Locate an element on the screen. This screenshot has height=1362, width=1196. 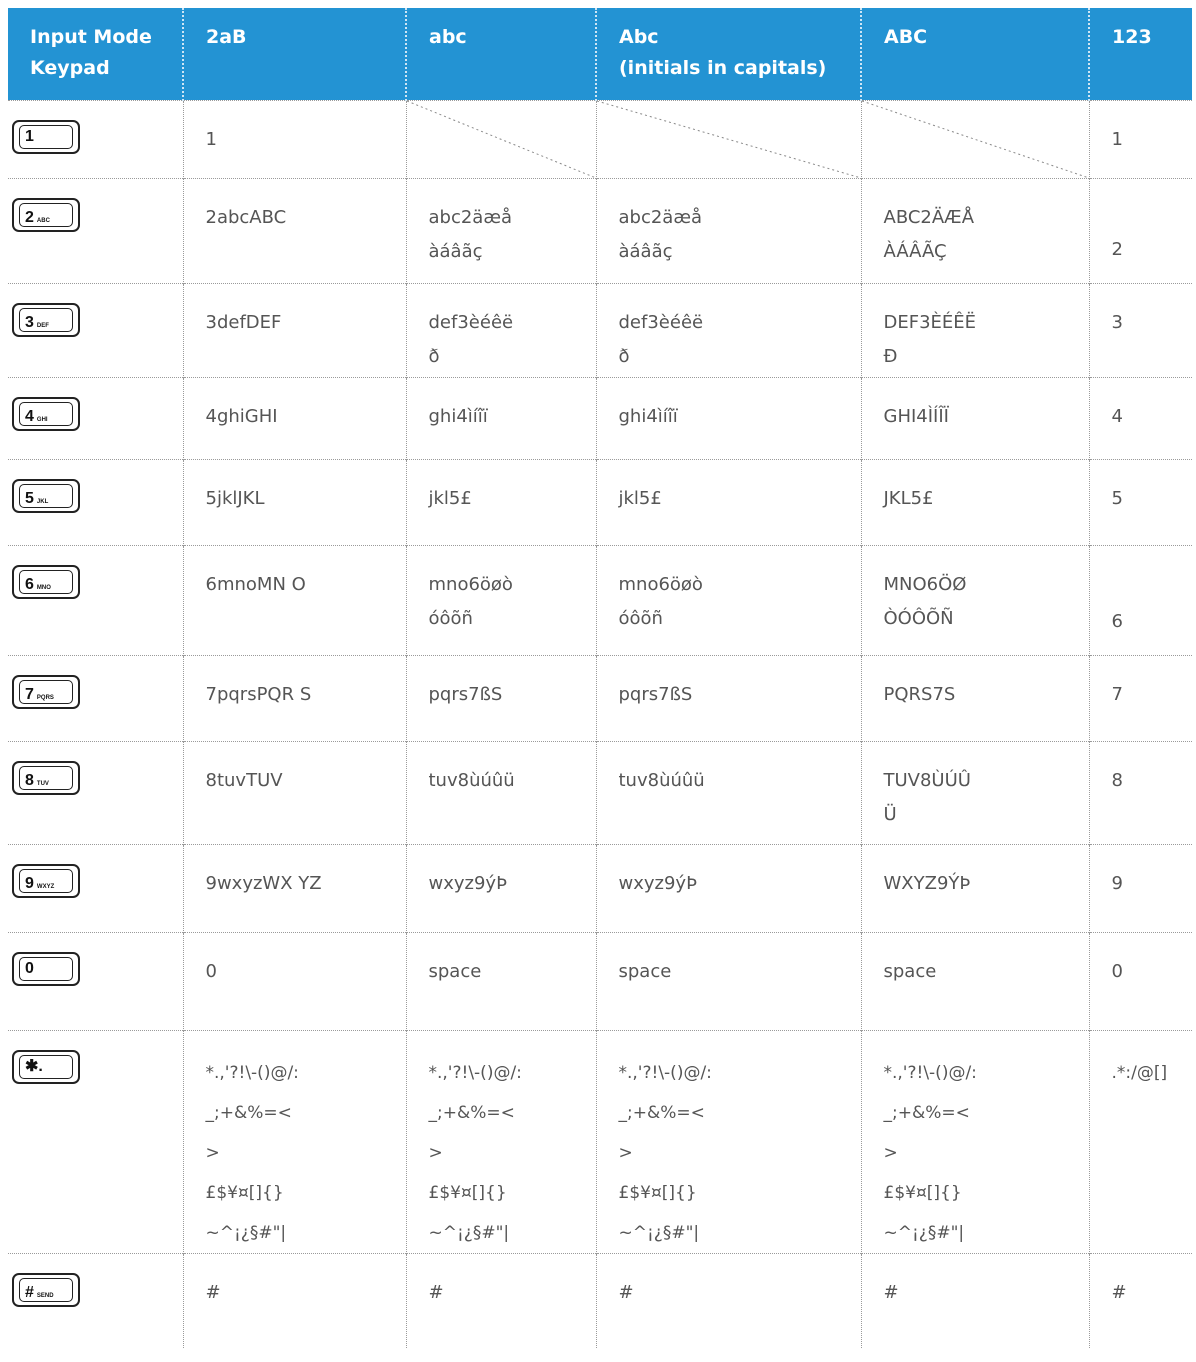
table-cell: jkl5£ is located at coordinates (500, 501).